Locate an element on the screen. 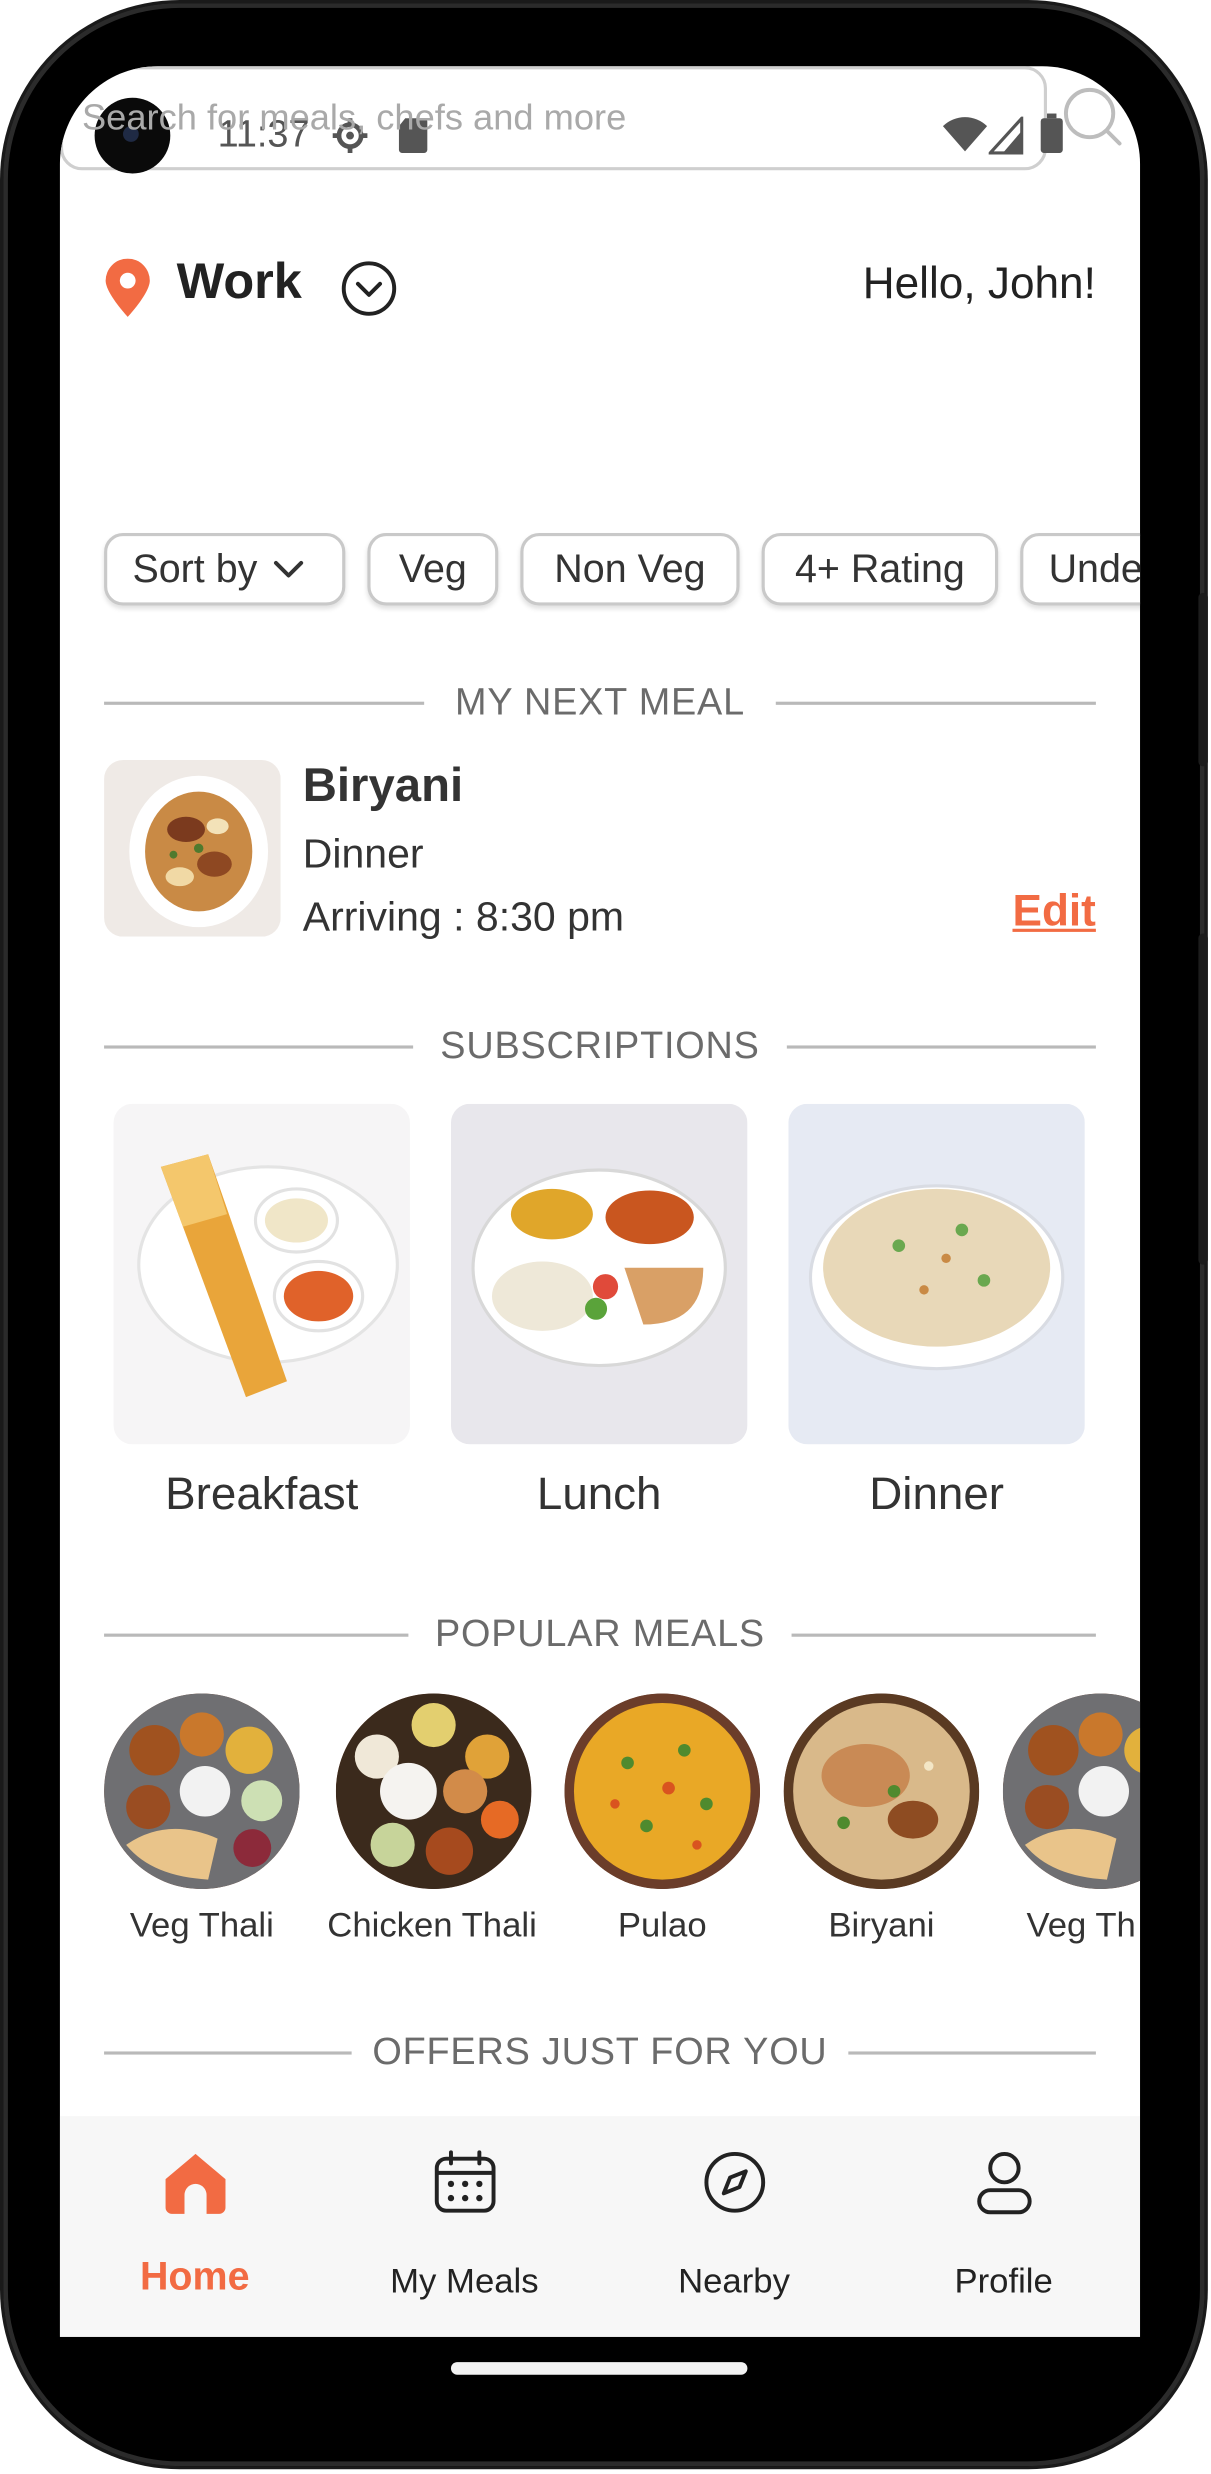  chicken-thali-photo is located at coordinates (433, 1791).